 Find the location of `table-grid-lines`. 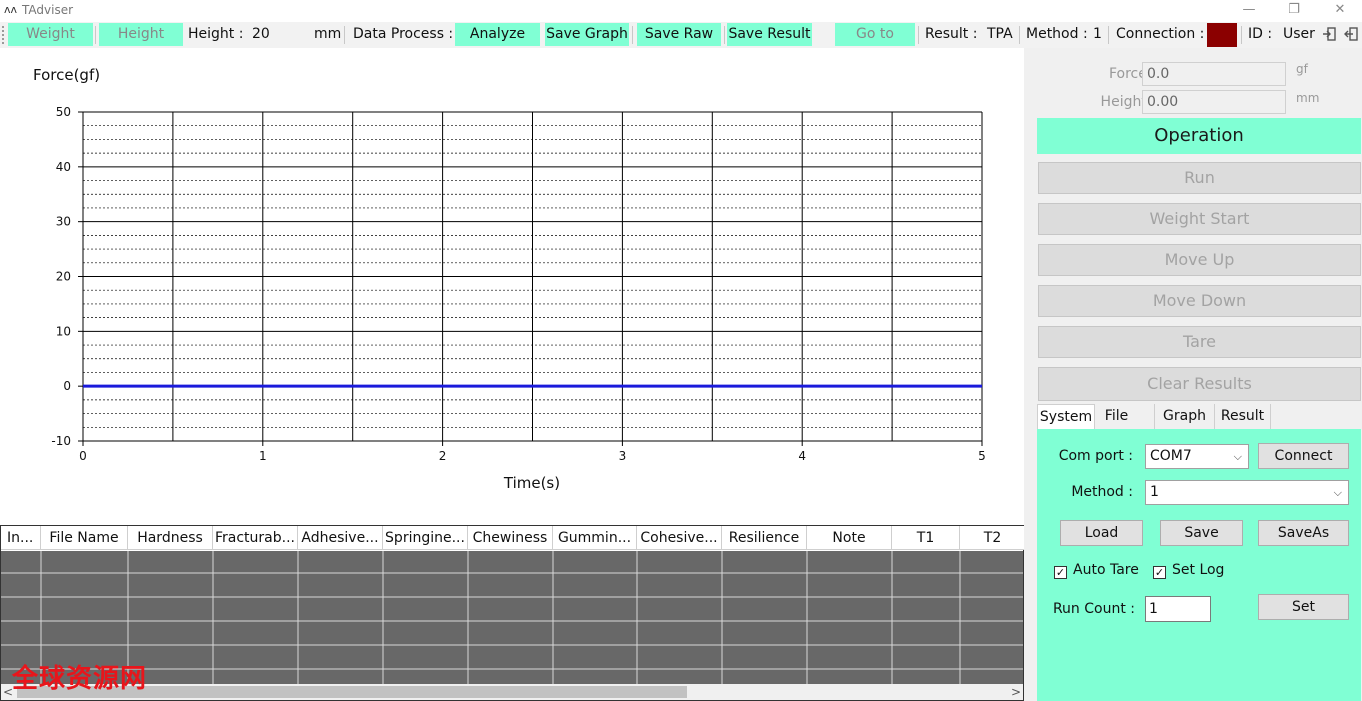

table-grid-lines is located at coordinates (514, 618).